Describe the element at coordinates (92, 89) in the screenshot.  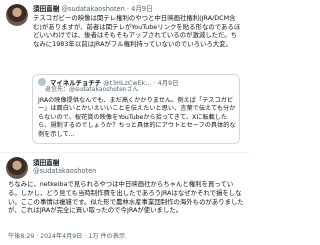
I see `reply-to-label: 返信先：@sudatakaoshotenさん` at that location.